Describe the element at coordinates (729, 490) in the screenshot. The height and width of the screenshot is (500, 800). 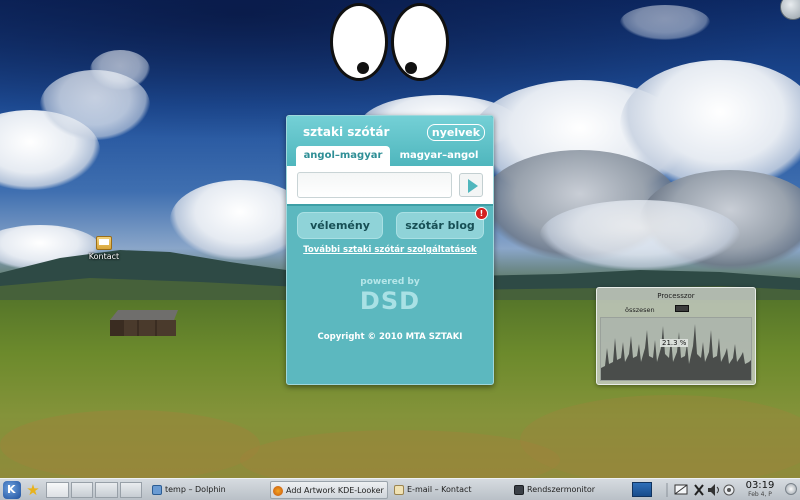
I see `notifications-icon` at that location.